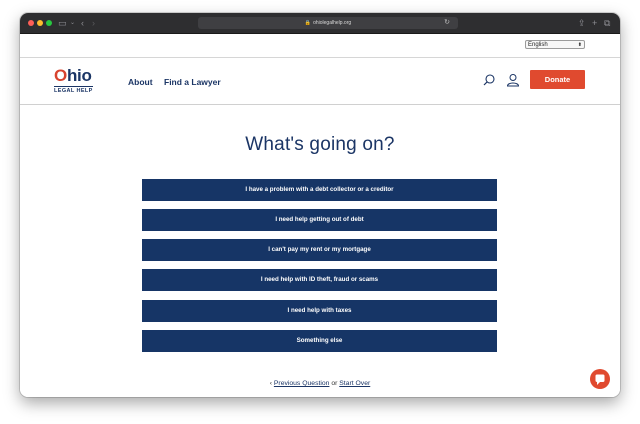 This screenshot has height=424, width=640. Describe the element at coordinates (555, 44) in the screenshot. I see `language-select: English ⬍` at that location.